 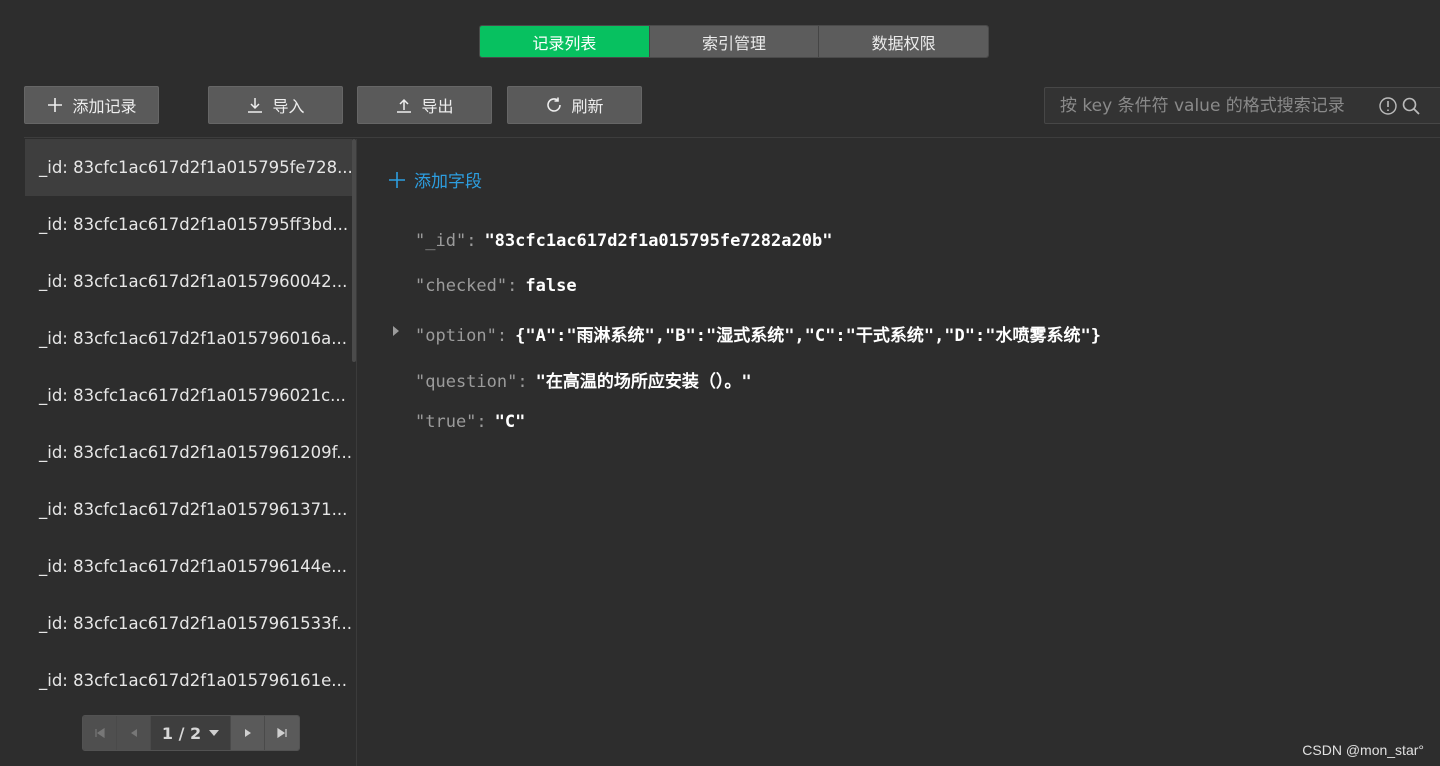 What do you see at coordinates (1211, 105) in the screenshot?
I see `search-input` at bounding box center [1211, 105].